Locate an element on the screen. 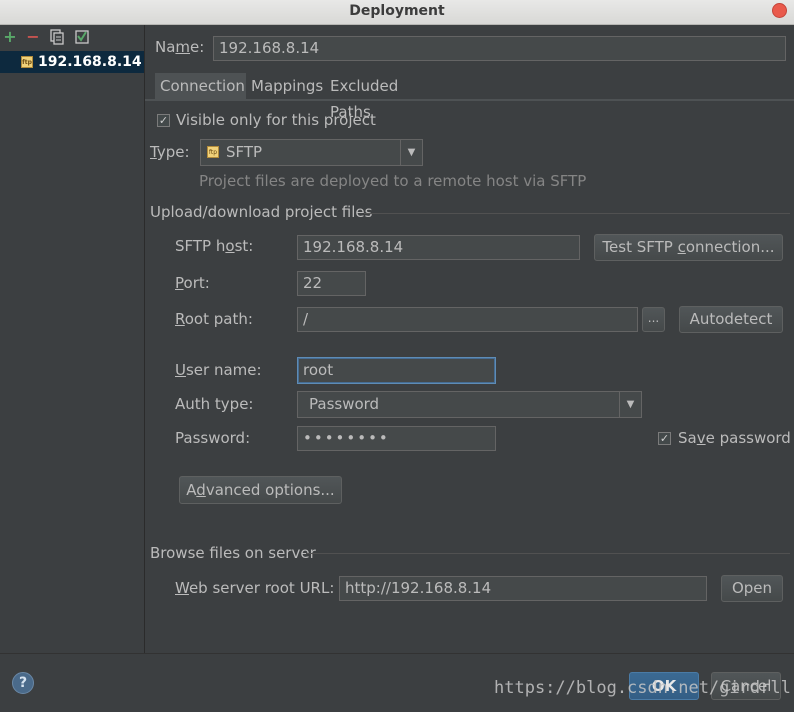 The height and width of the screenshot is (712, 794). close-window-button is located at coordinates (779, 10).